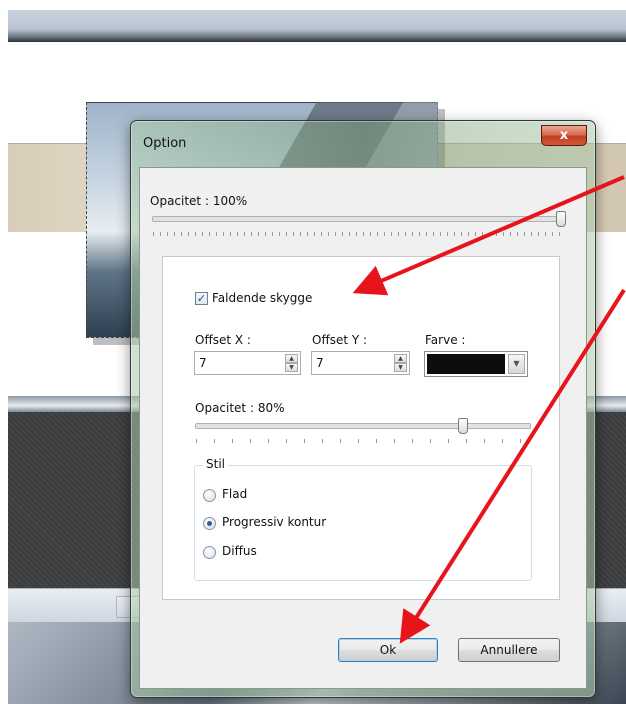 This screenshot has height=704, width=626. What do you see at coordinates (320, 363) in the screenshot?
I see `offset-y-value: 7` at bounding box center [320, 363].